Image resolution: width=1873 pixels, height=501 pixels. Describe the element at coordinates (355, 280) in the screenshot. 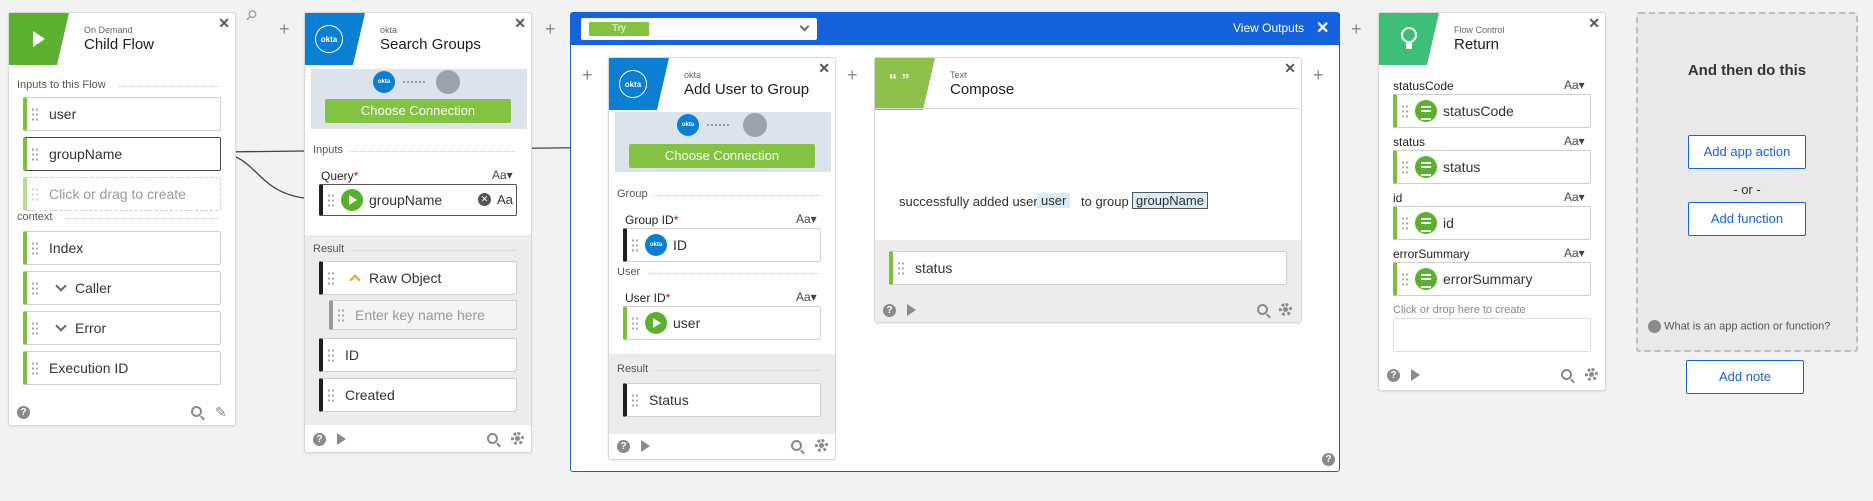

I see `chevron-up-icon` at that location.